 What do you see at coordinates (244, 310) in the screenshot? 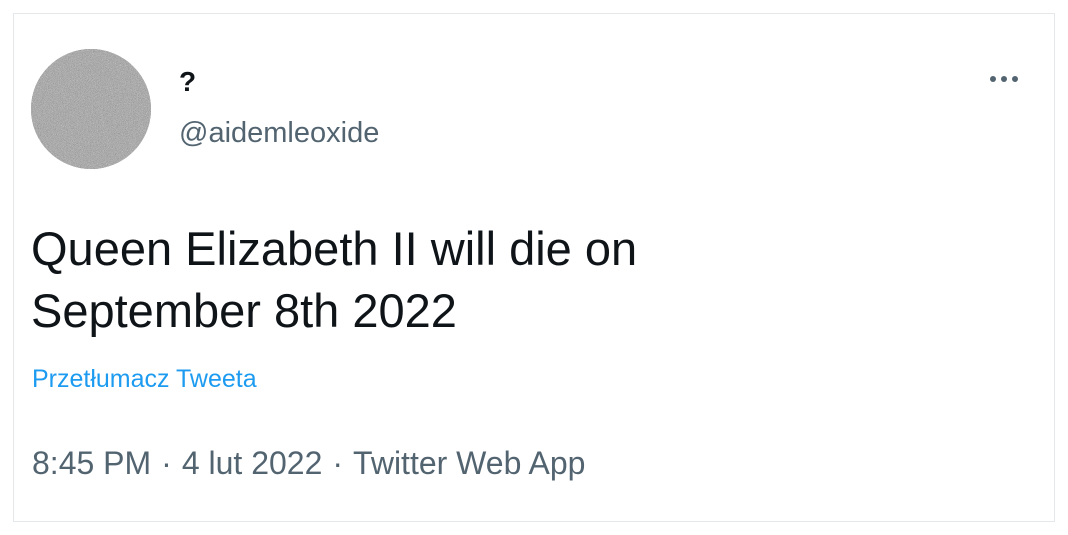
I see `tweet-text-line: September 8th 2022` at bounding box center [244, 310].